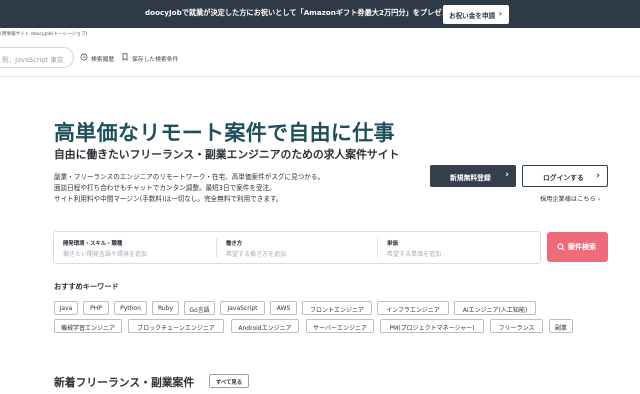  I want to click on keyword-chip: Python, so click(130, 308).